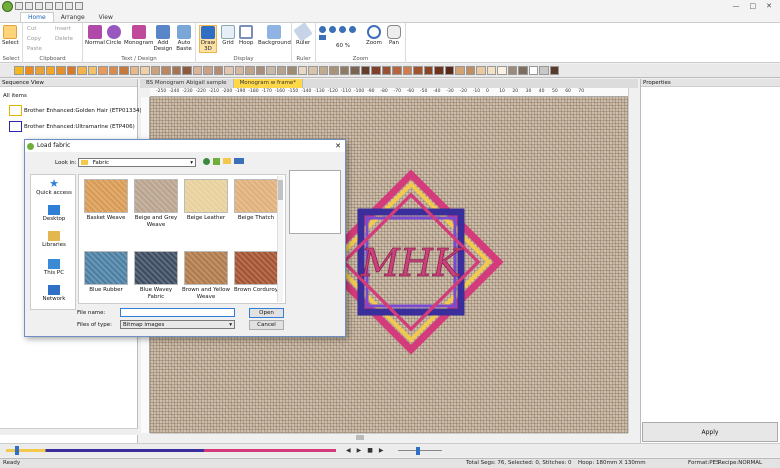  I want to click on file-item: Blue Wavey Fabric, so click(156, 275).